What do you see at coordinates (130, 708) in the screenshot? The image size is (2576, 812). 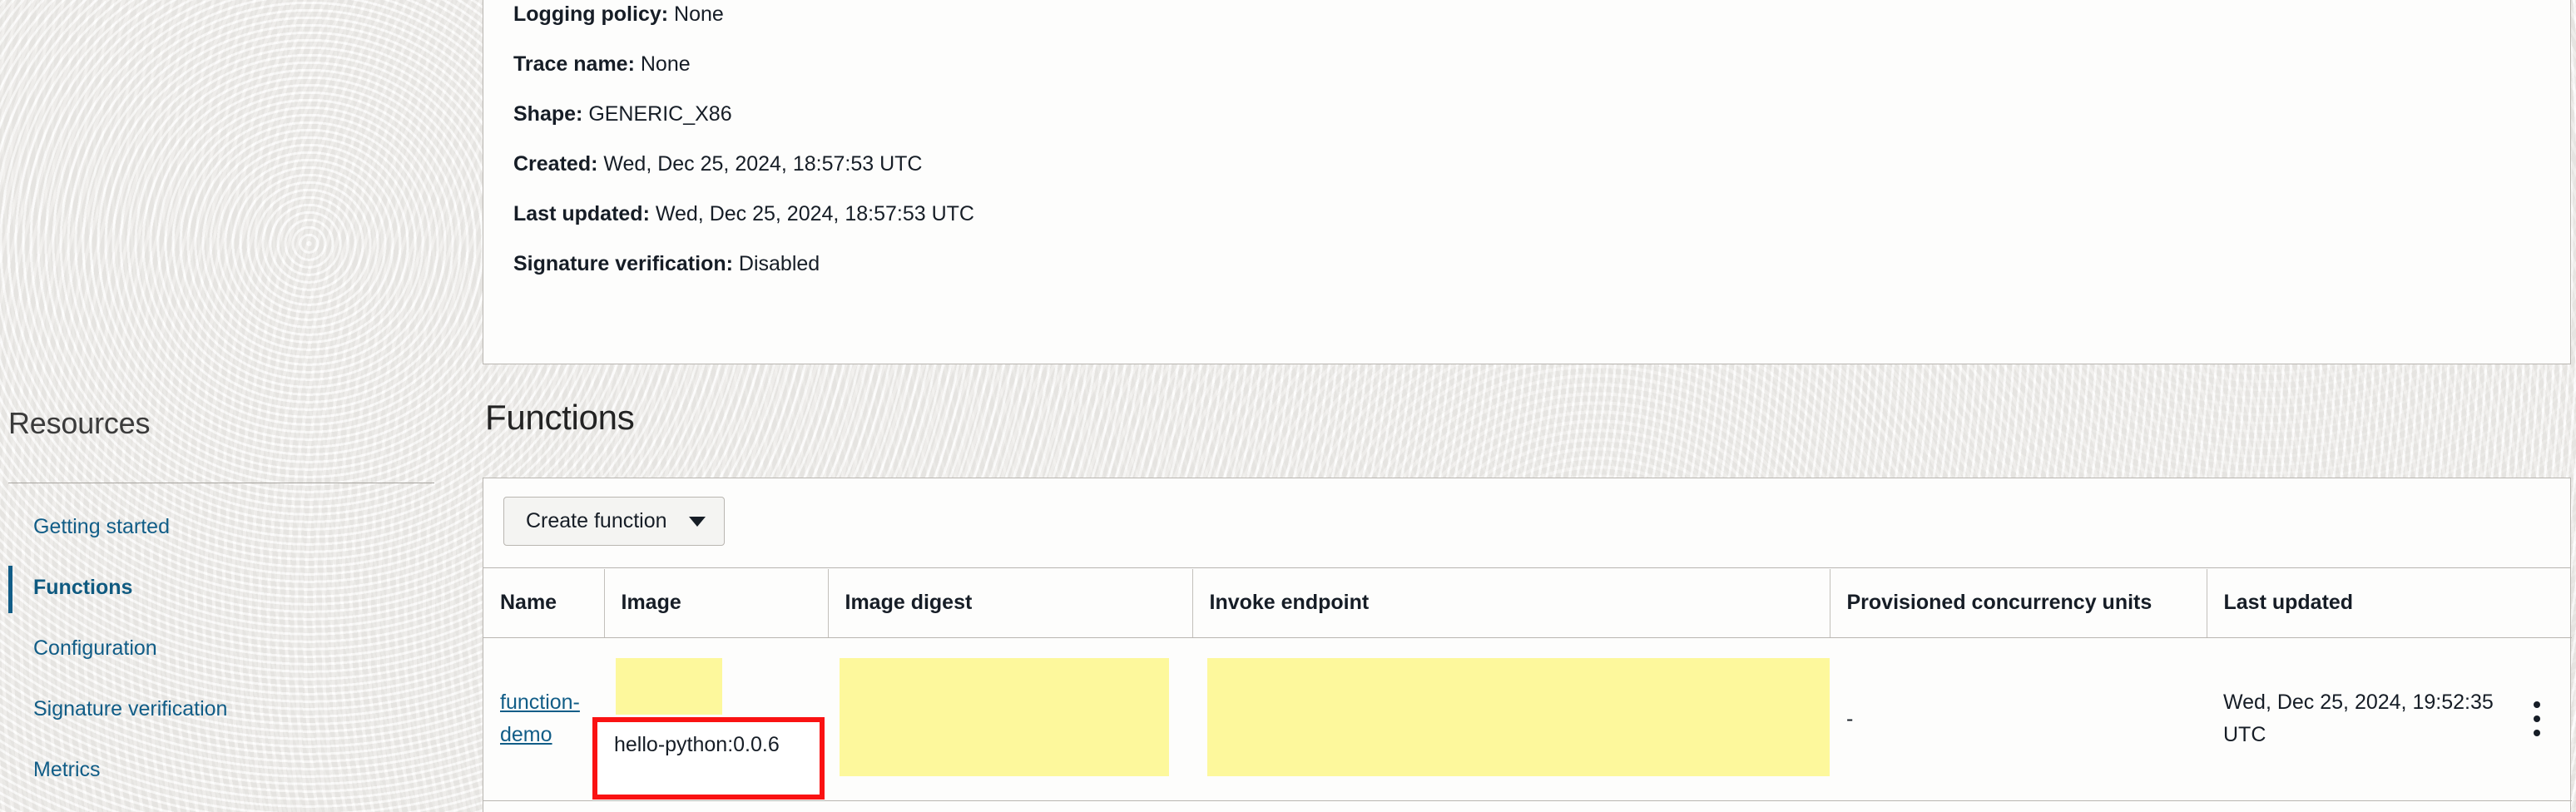 I see `sidebar-item-label: Signature verification` at bounding box center [130, 708].